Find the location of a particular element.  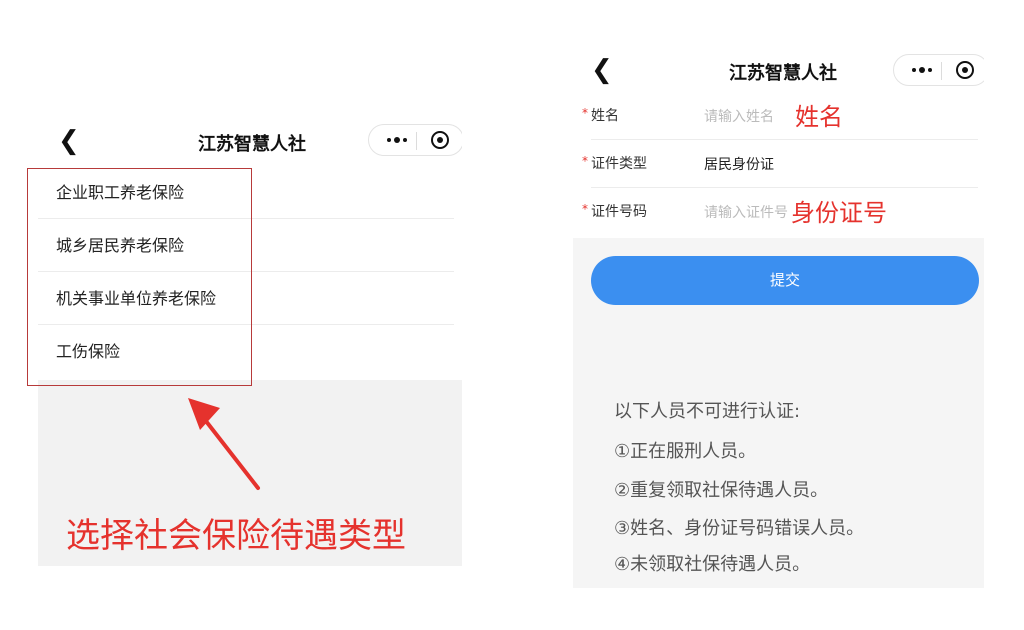

id-number-input: 请输入证件号 is located at coordinates (746, 212).